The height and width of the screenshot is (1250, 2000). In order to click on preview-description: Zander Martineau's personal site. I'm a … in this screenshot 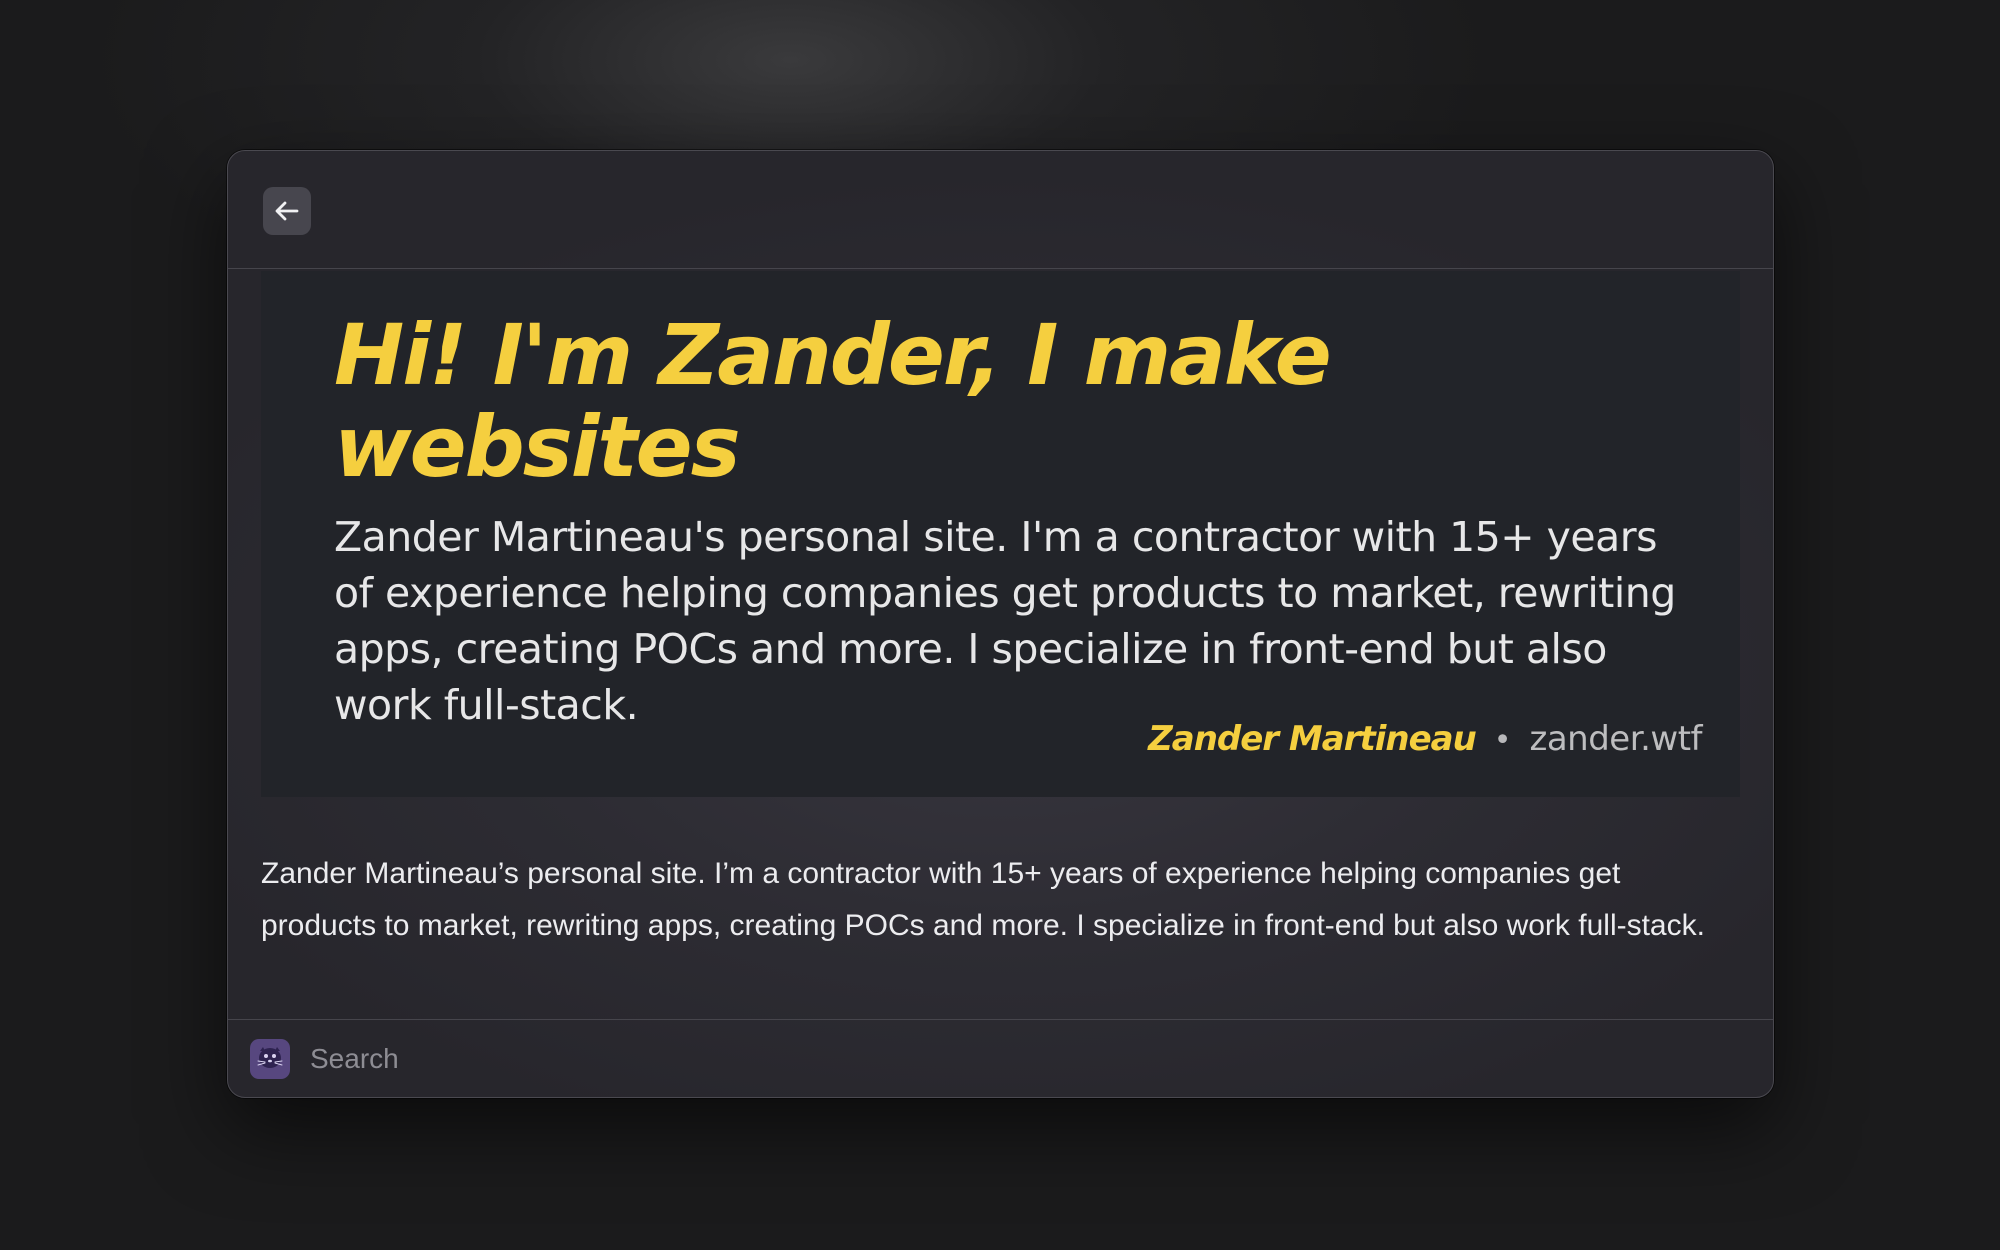, I will do `click(1005, 621)`.